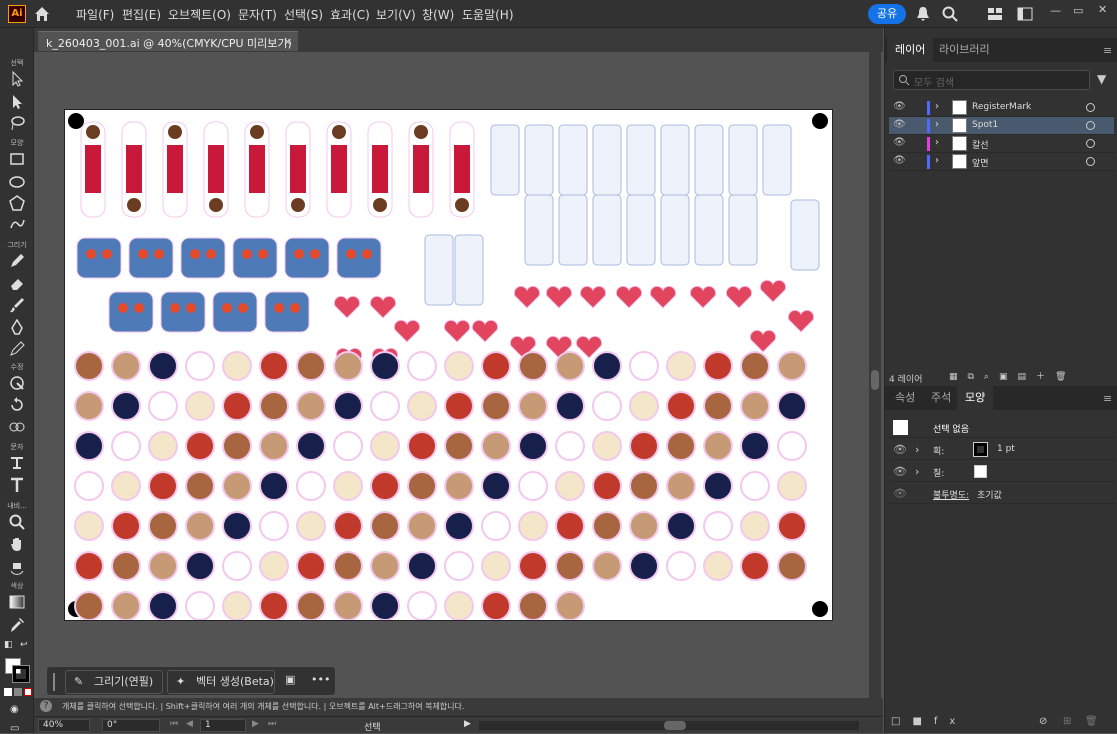 The height and width of the screenshot is (734, 1117). Describe the element at coordinates (941, 398) in the screenshot. I see `tab-comments: 주석` at that location.